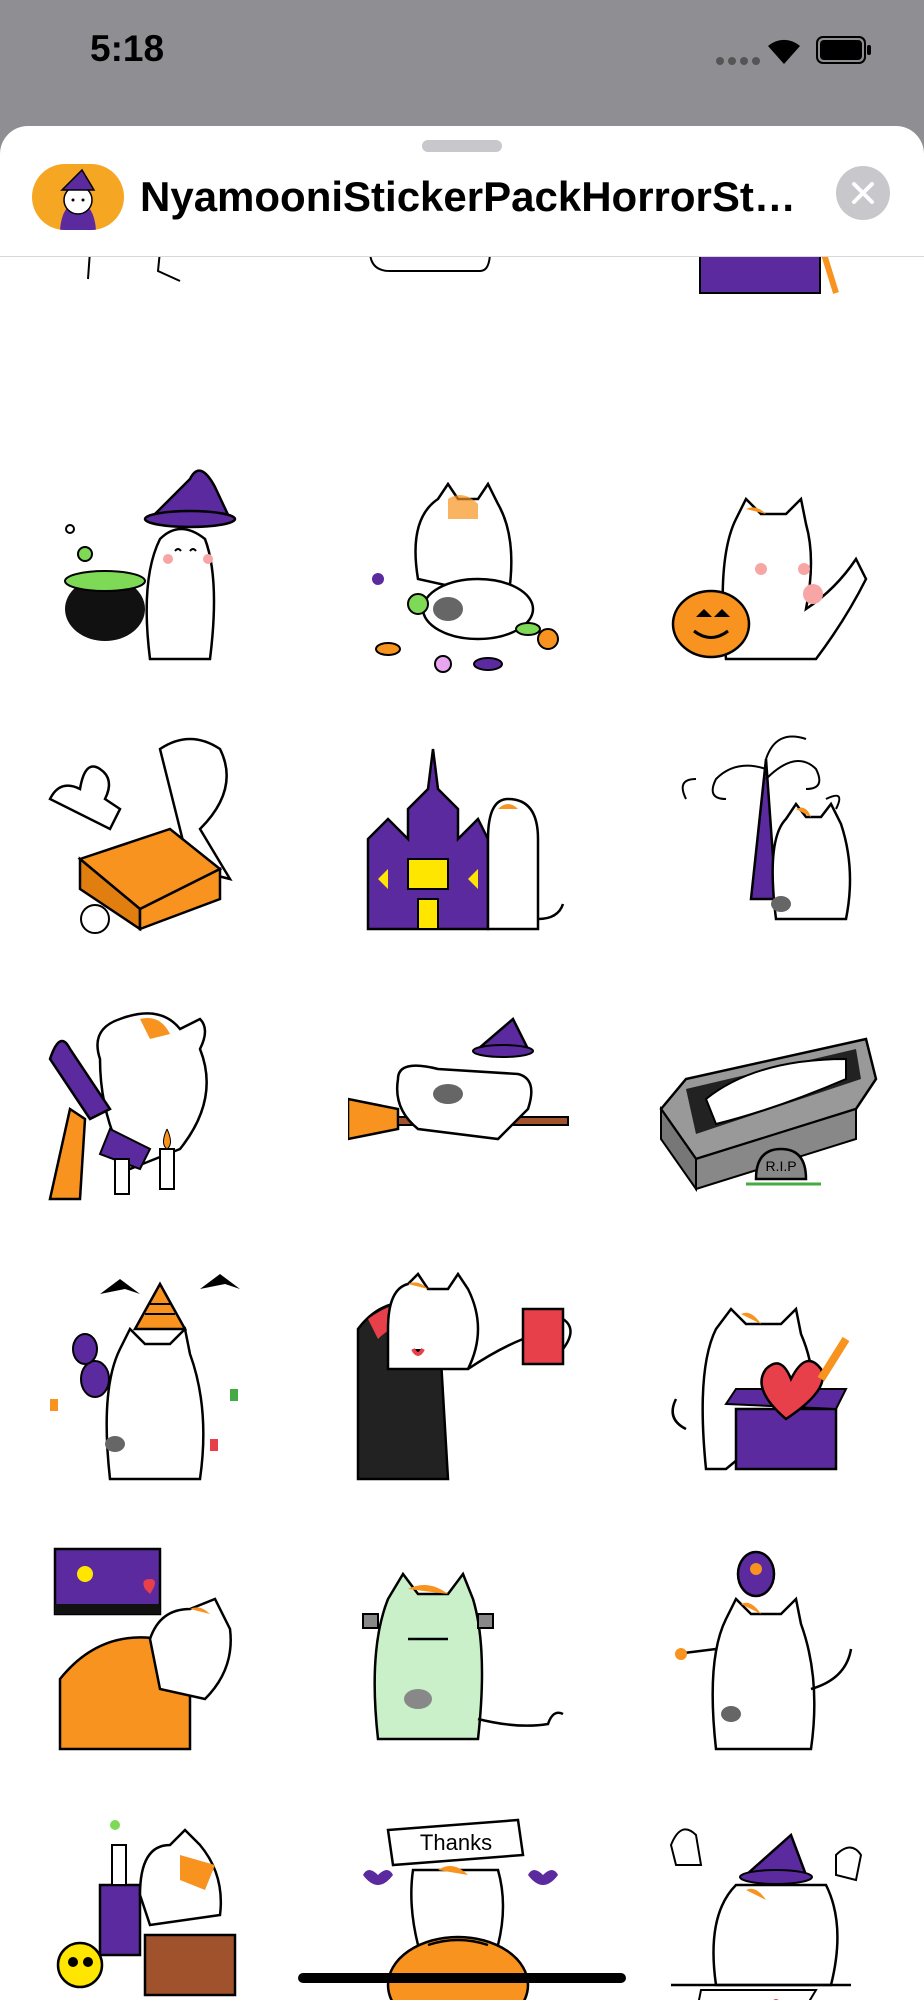  What do you see at coordinates (155, 1384) in the screenshot?
I see `sticker-cat-party-maracas` at bounding box center [155, 1384].